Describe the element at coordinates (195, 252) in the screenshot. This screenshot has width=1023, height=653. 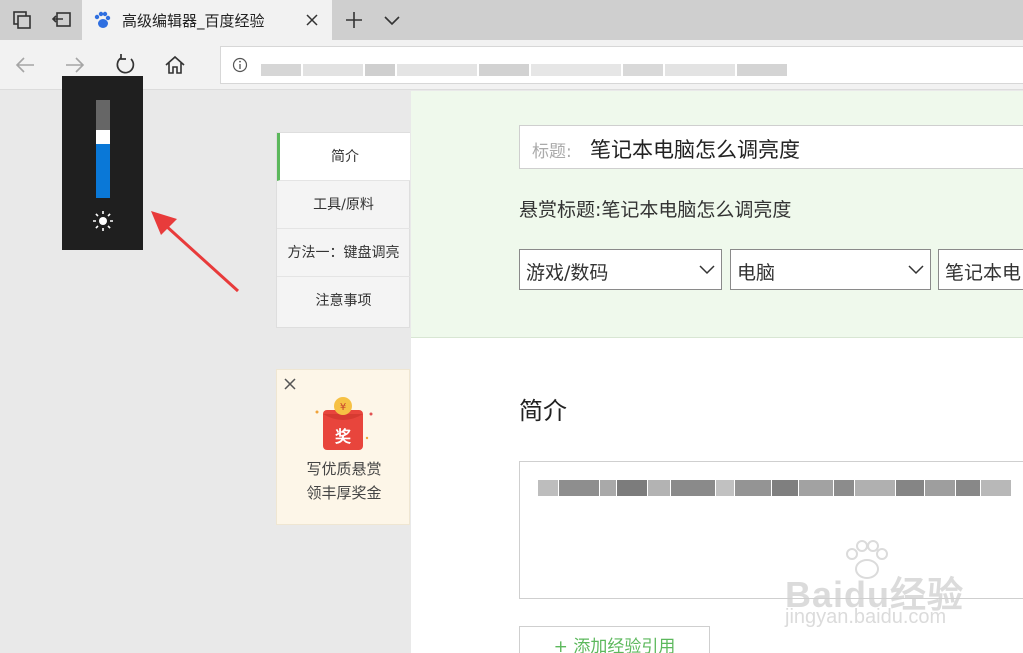
I see `red-annotation-arrow` at that location.